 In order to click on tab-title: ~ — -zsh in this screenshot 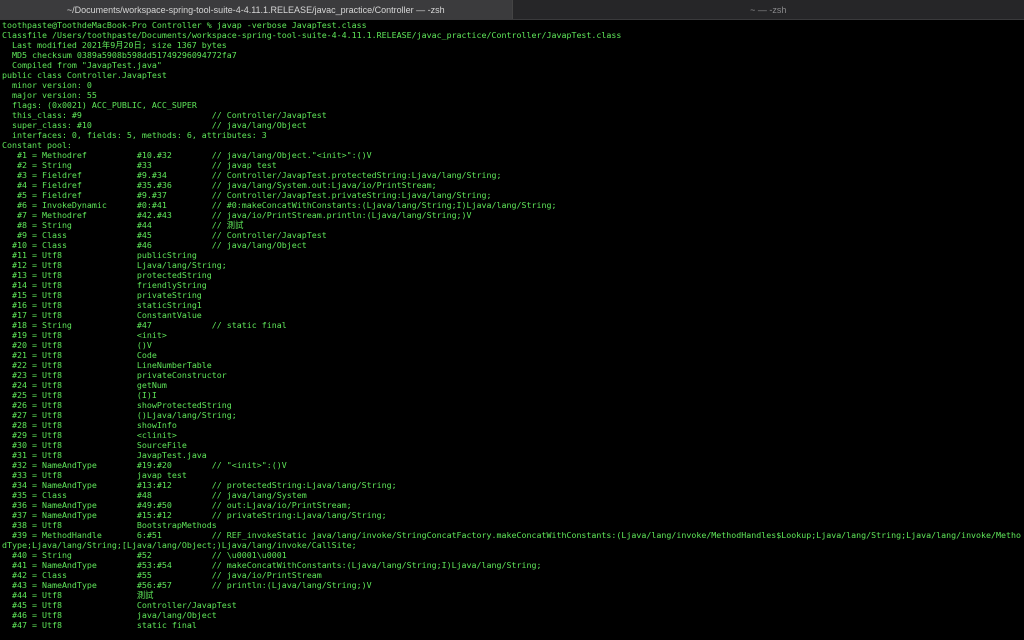, I will do `click(768, 9)`.